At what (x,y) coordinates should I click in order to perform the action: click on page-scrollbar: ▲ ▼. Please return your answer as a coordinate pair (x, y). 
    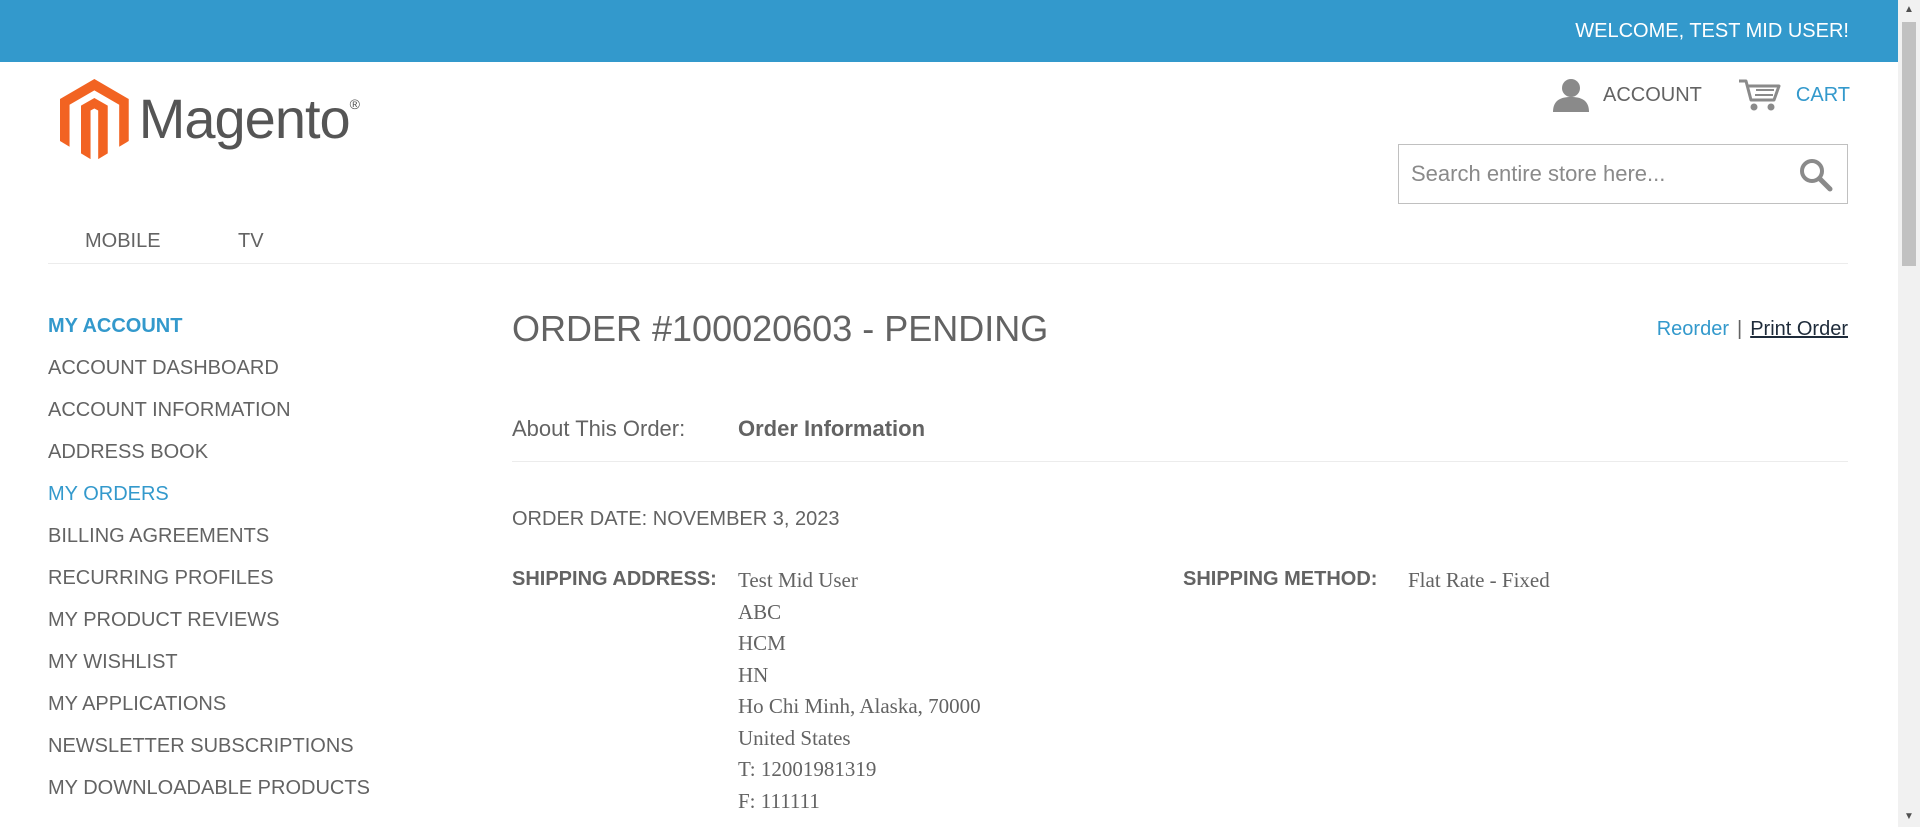
    Looking at the image, I should click on (1909, 413).